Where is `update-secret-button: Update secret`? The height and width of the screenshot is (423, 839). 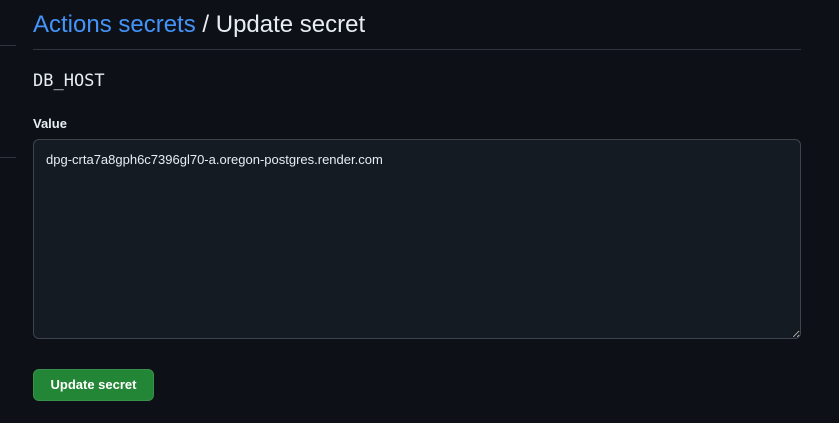 update-secret-button: Update secret is located at coordinates (93, 385).